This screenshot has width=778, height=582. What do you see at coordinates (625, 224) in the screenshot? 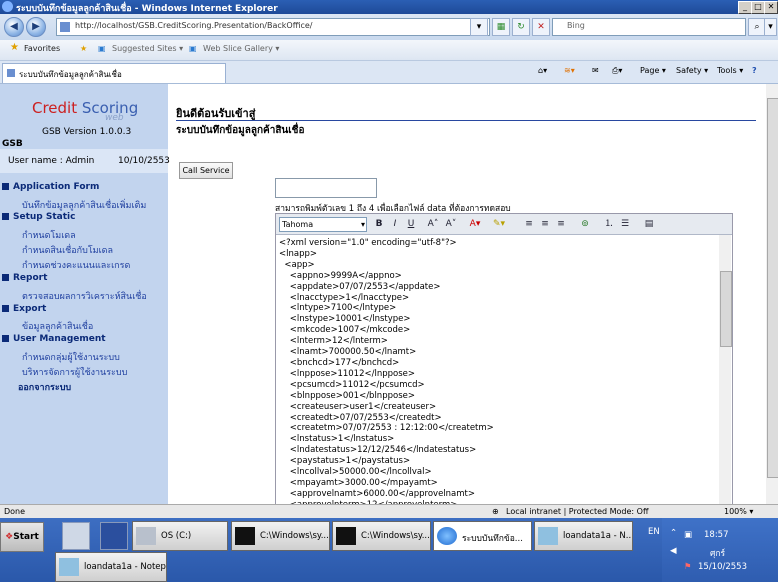
I see `unordered-list-icon: ☰` at bounding box center [625, 224].